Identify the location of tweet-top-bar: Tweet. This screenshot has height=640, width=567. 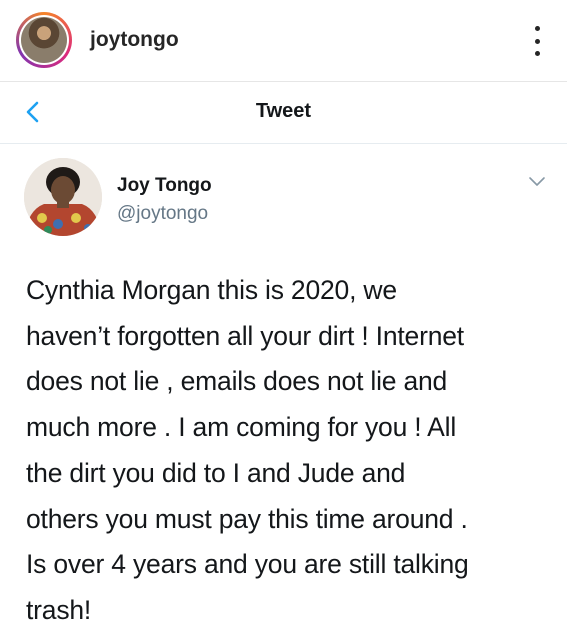
(283, 113).